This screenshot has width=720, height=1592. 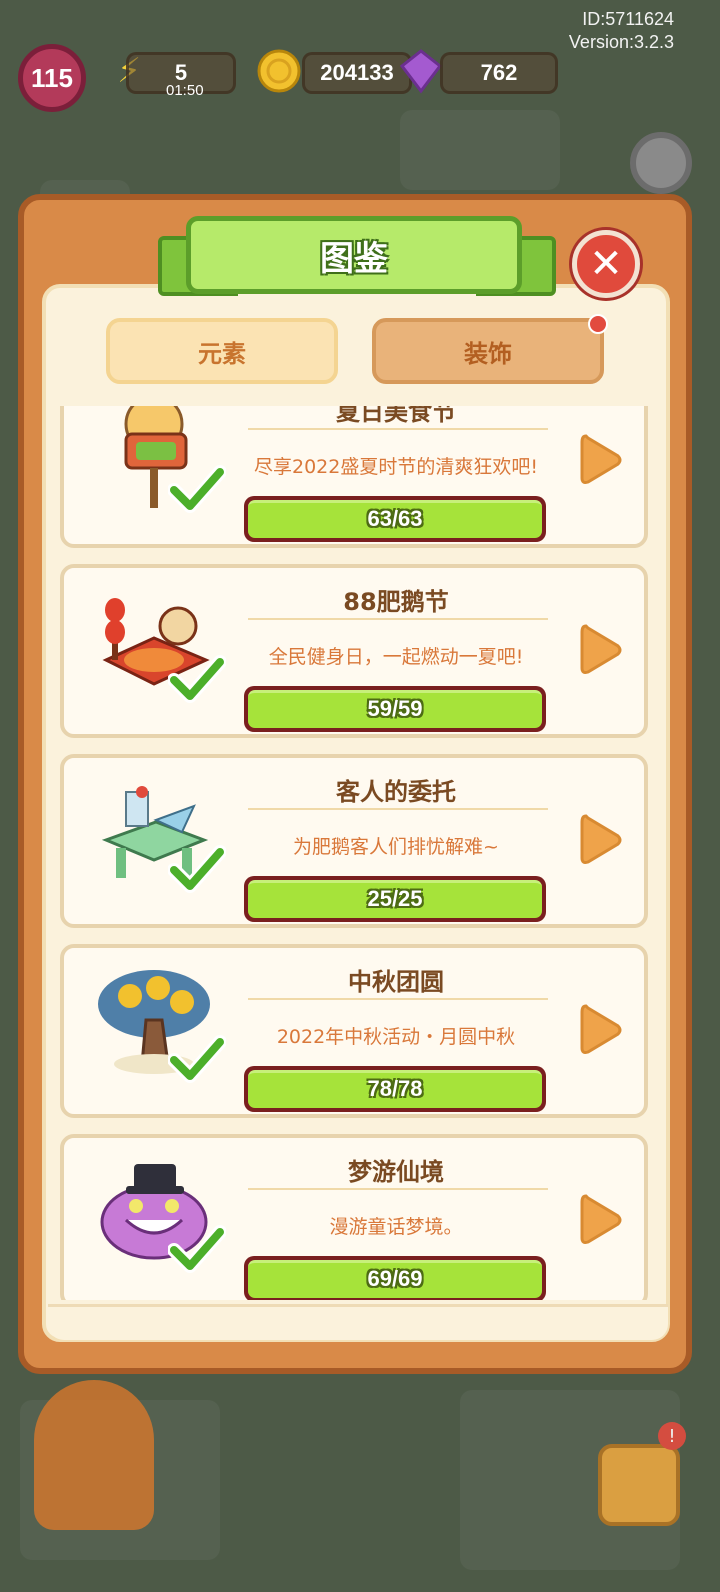 I want to click on progress-label: 59/59, so click(x=395, y=708).